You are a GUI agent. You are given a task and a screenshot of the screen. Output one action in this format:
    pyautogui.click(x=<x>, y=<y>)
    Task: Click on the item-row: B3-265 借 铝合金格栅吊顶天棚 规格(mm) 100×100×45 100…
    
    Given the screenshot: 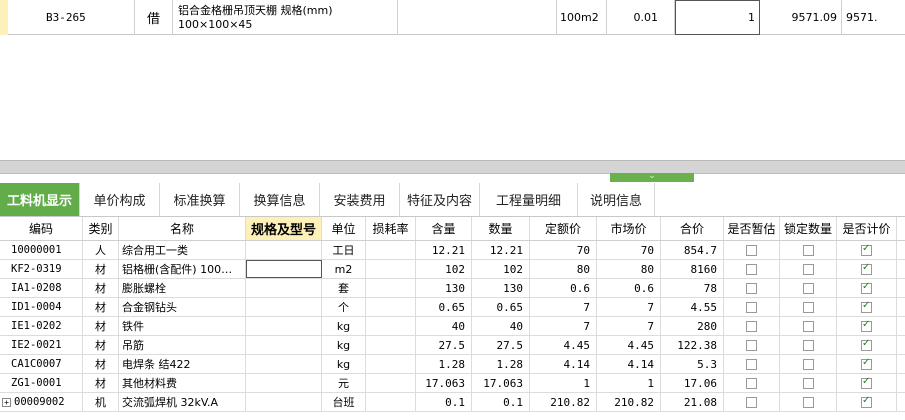 What is the action you would take?
    pyautogui.click(x=452, y=17)
    